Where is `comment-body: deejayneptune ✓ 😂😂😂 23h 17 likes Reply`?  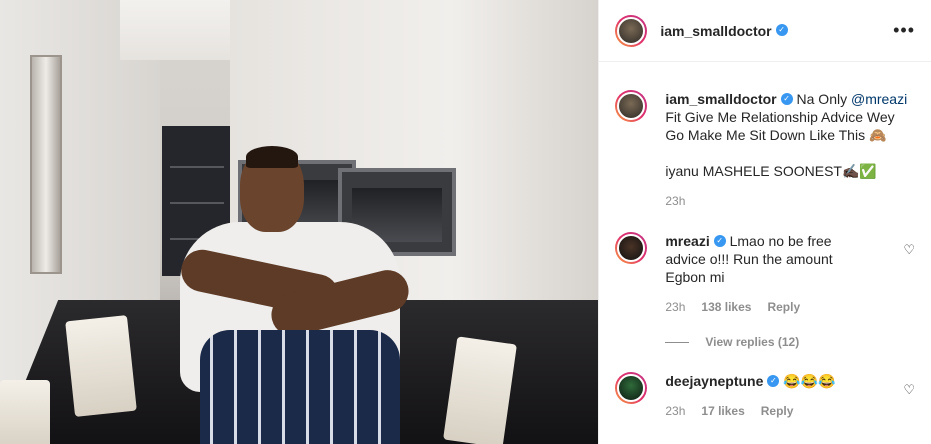
comment-body: deejayneptune ✓ 😂😂😂 23h 17 likes Reply is located at coordinates (790, 396).